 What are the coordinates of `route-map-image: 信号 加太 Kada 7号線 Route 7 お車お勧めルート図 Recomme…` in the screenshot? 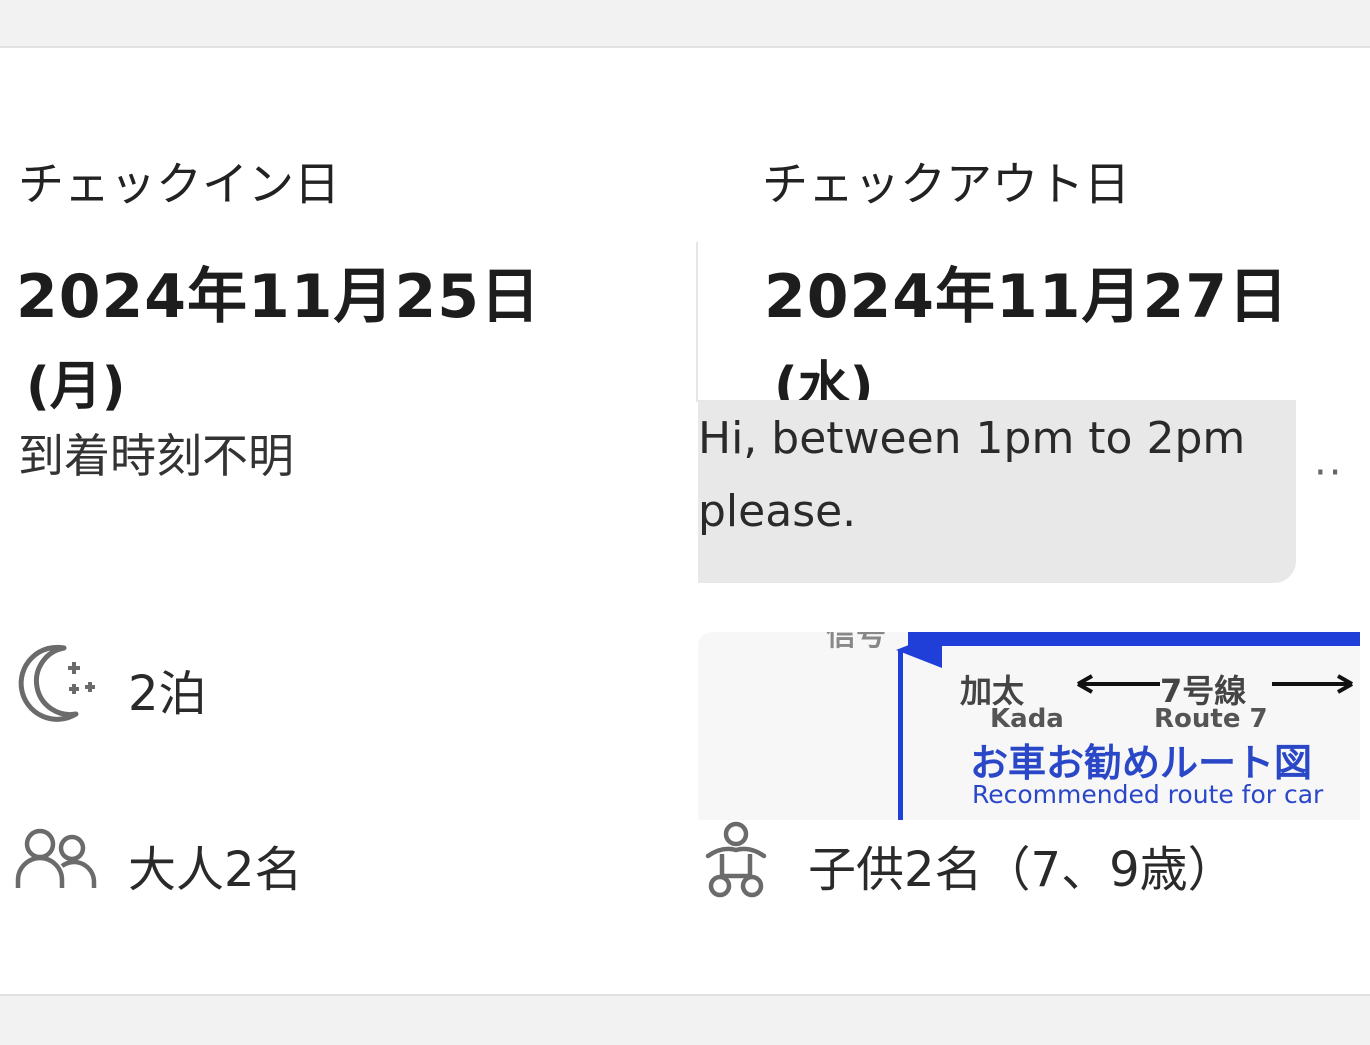 It's located at (1029, 726).